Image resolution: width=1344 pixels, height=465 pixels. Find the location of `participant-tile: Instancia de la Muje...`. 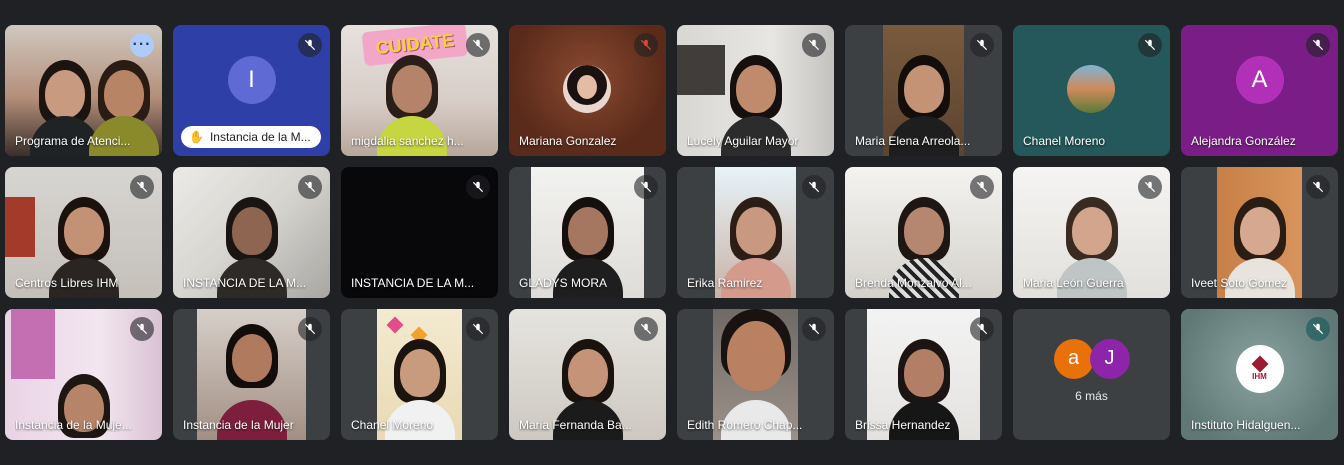

participant-tile: Instancia de la Muje... is located at coordinates (83, 374).